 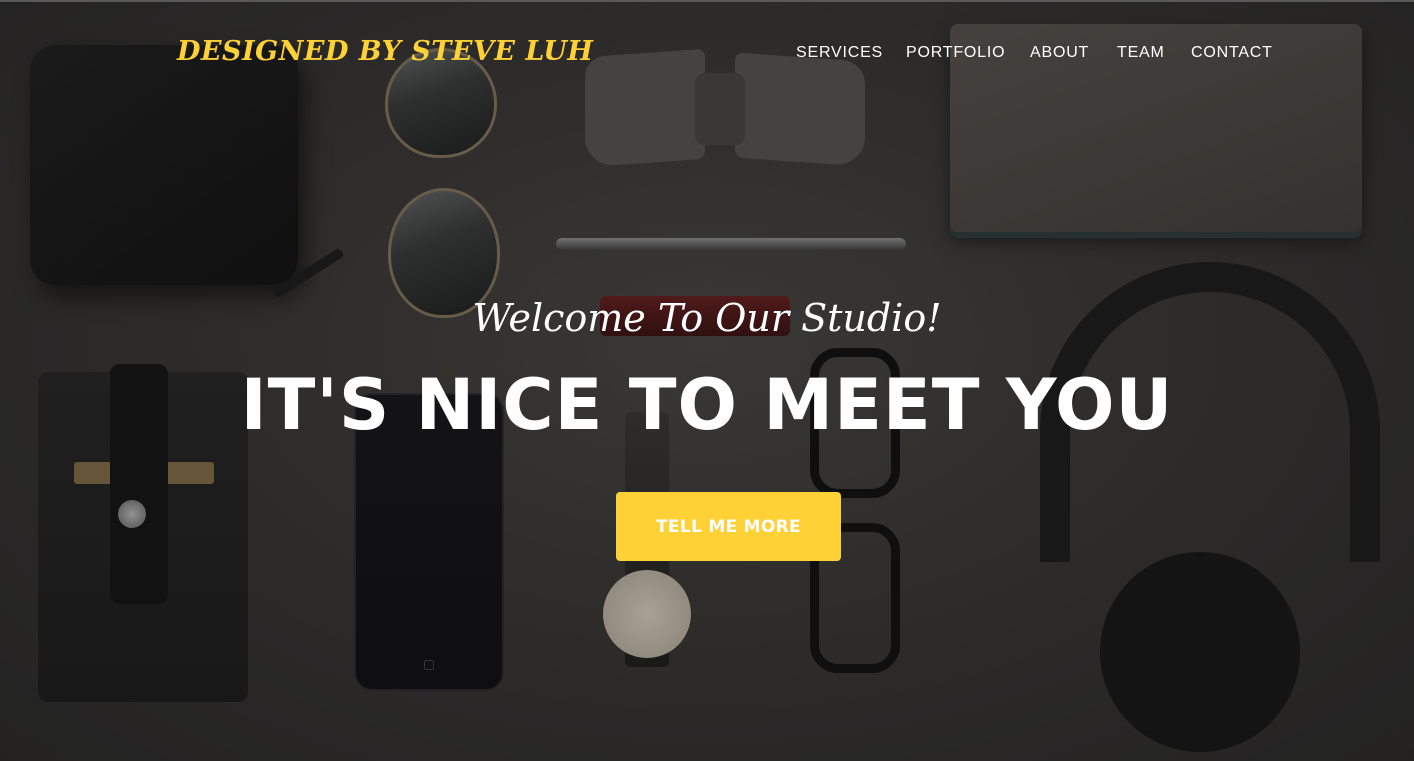 What do you see at coordinates (1059, 53) in the screenshot?
I see `nav-link-about: ABOUT` at bounding box center [1059, 53].